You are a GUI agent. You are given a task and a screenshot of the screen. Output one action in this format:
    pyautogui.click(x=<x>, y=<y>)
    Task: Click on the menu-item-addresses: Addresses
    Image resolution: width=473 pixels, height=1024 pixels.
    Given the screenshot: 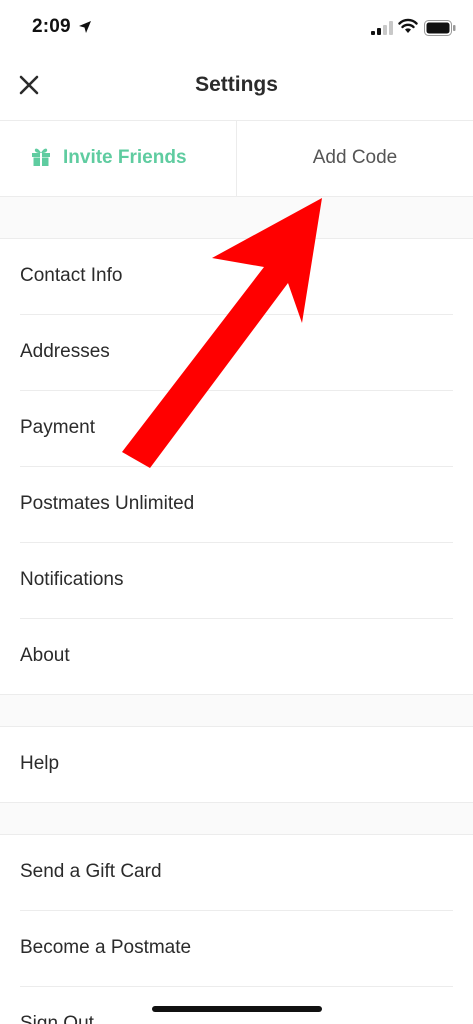 What is the action you would take?
    pyautogui.click(x=236, y=353)
    